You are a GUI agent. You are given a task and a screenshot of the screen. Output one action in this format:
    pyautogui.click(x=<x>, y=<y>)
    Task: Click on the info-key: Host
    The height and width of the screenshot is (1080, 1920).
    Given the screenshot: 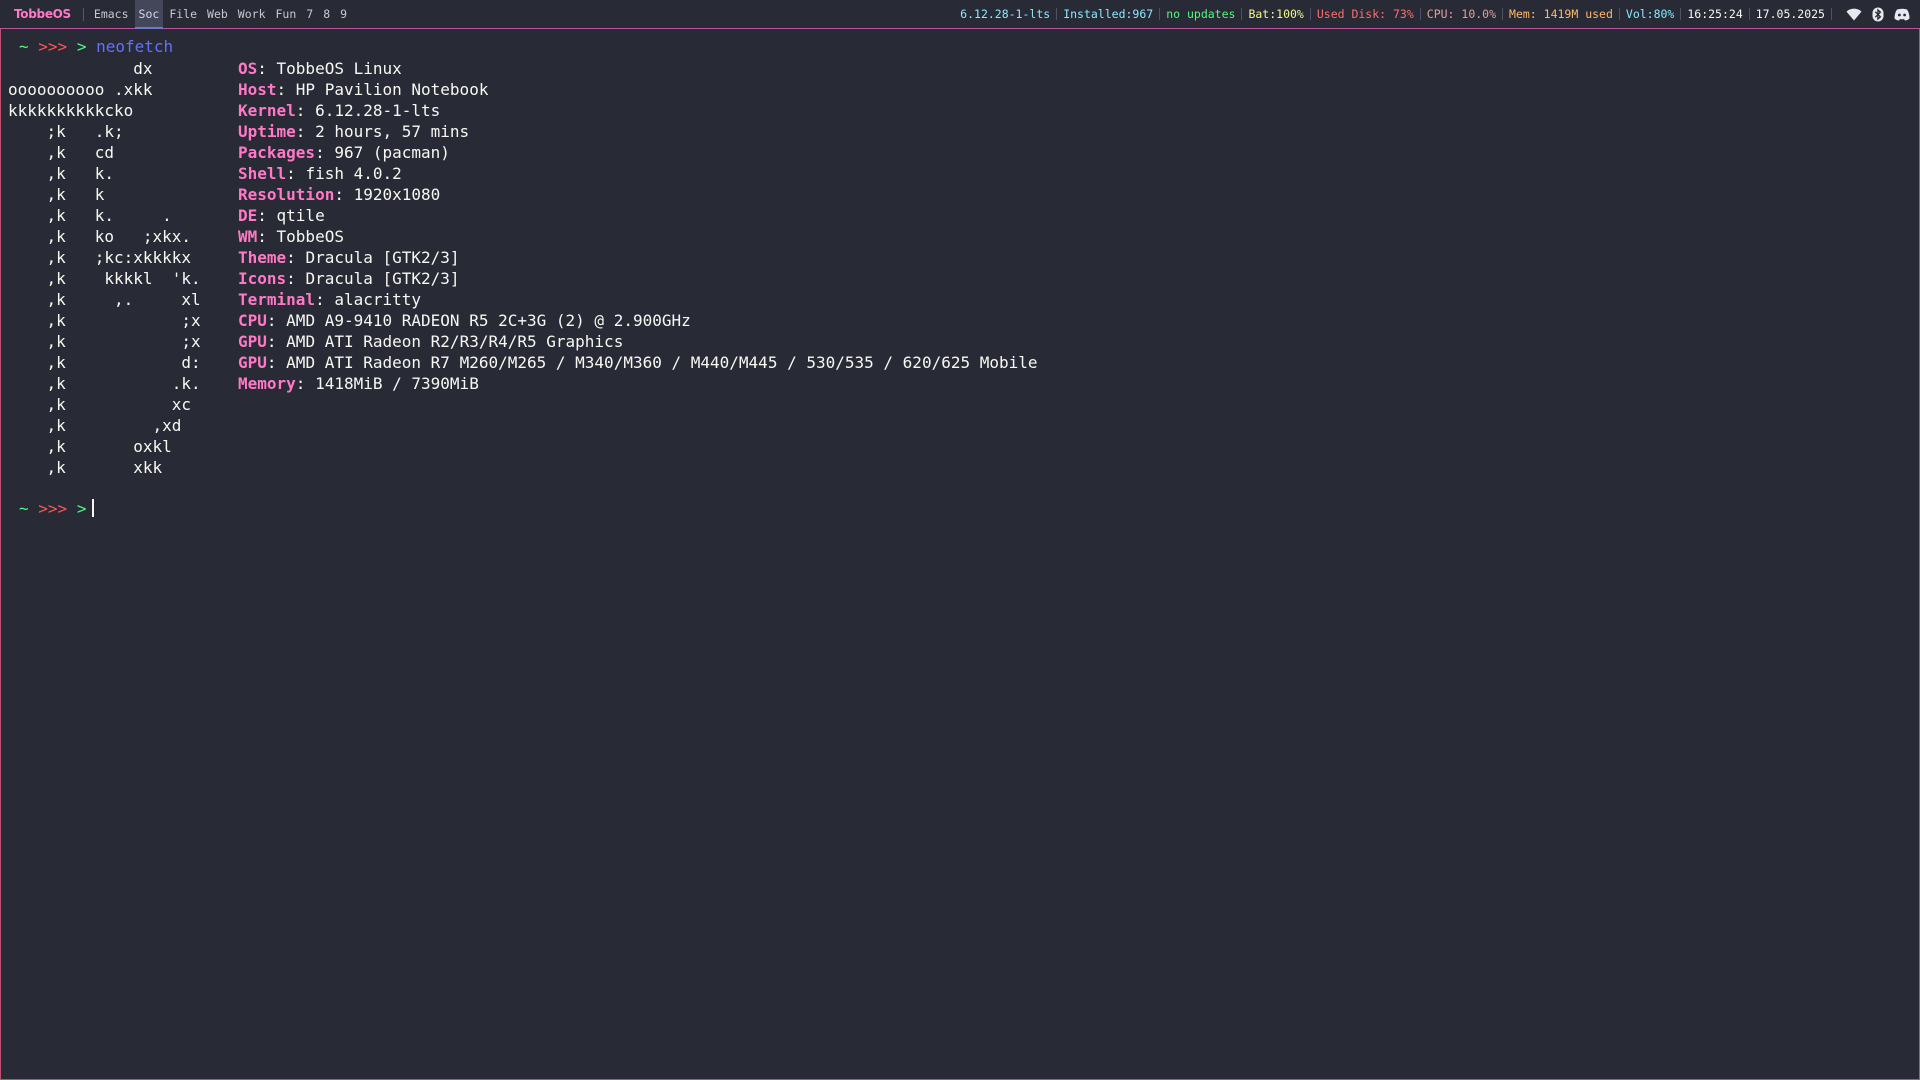 What is the action you would take?
    pyautogui.click(x=257, y=89)
    